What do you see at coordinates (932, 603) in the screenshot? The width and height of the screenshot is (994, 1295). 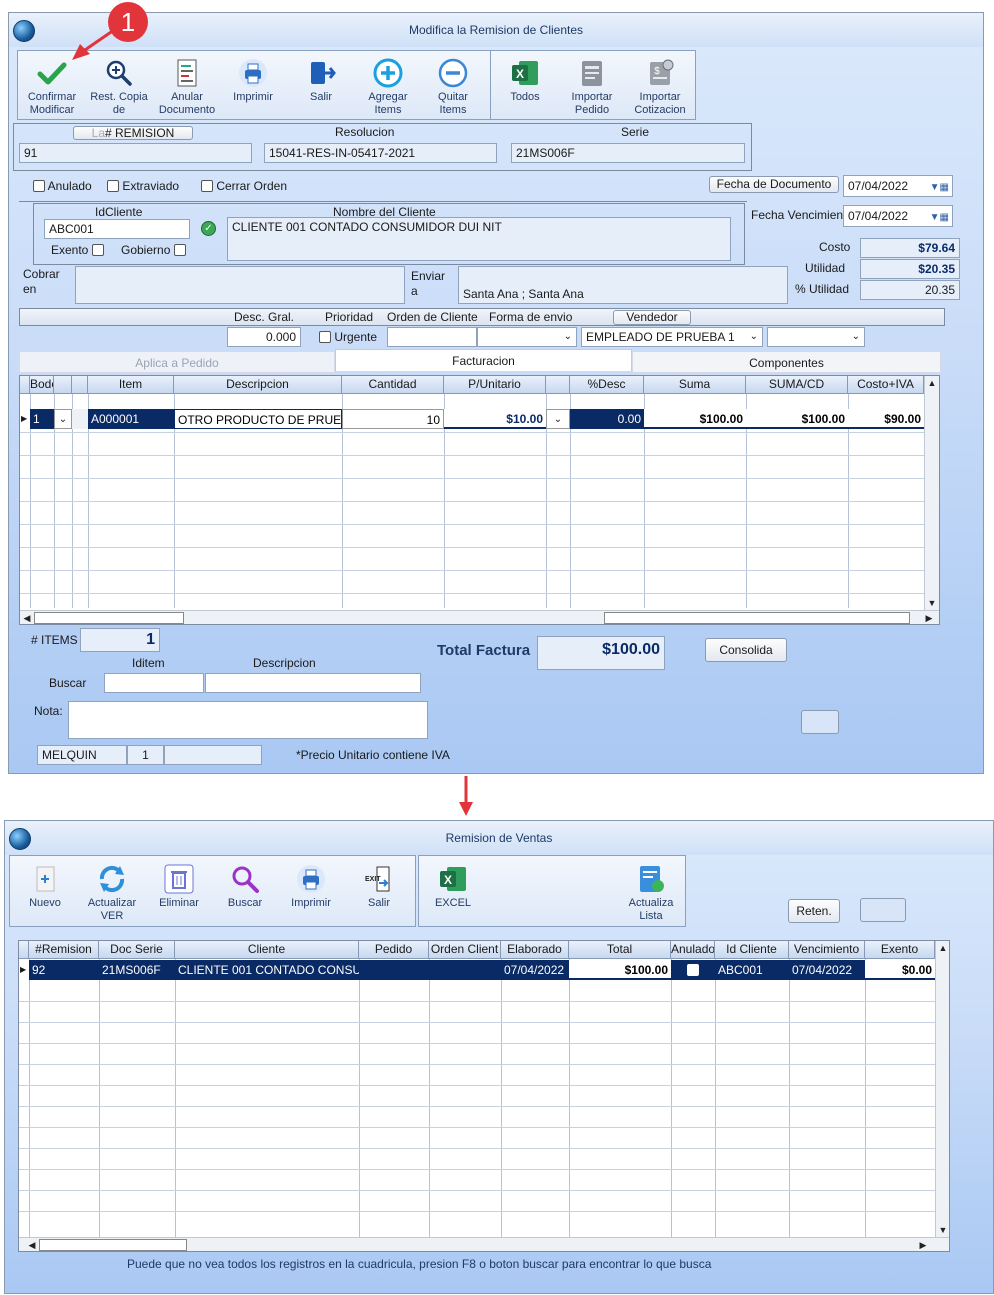 I see `scroll-down-icon: ▼` at bounding box center [932, 603].